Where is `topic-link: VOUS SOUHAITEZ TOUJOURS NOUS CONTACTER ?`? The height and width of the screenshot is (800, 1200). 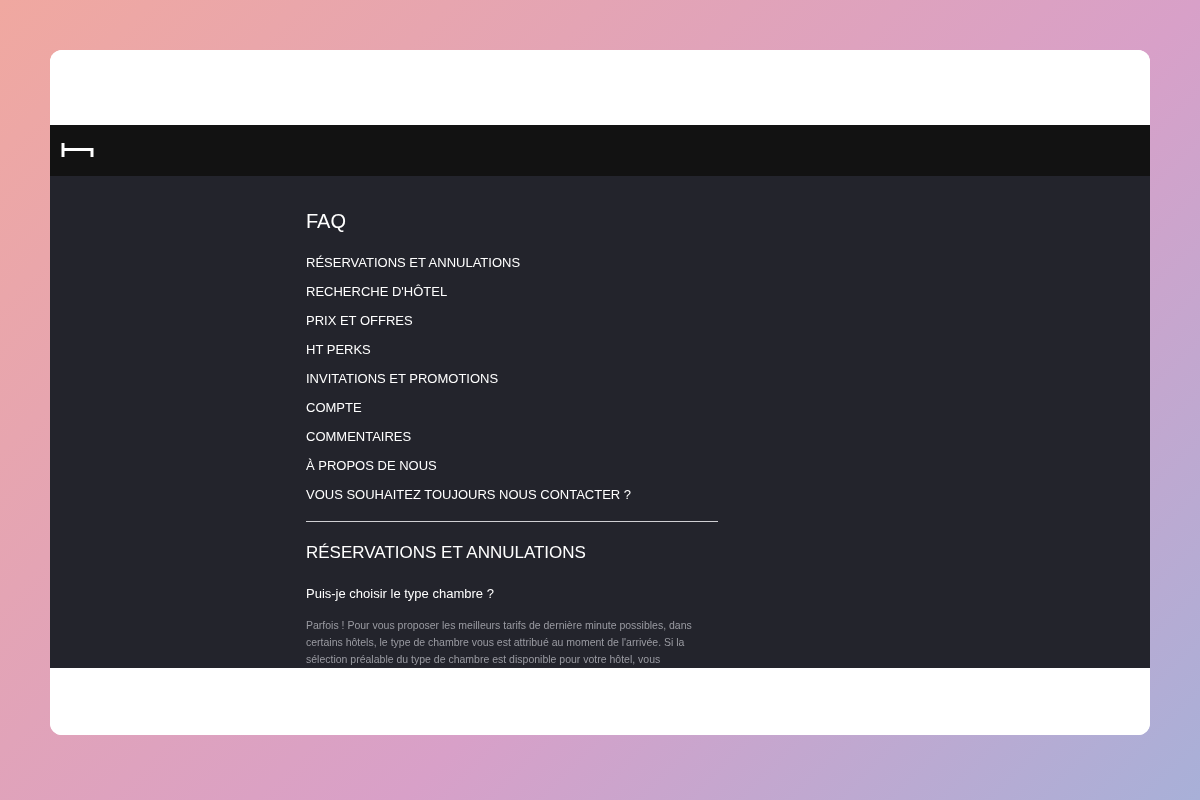 topic-link: VOUS SOUHAITEZ TOUJOURS NOUS CONTACTER ? is located at coordinates (469, 495).